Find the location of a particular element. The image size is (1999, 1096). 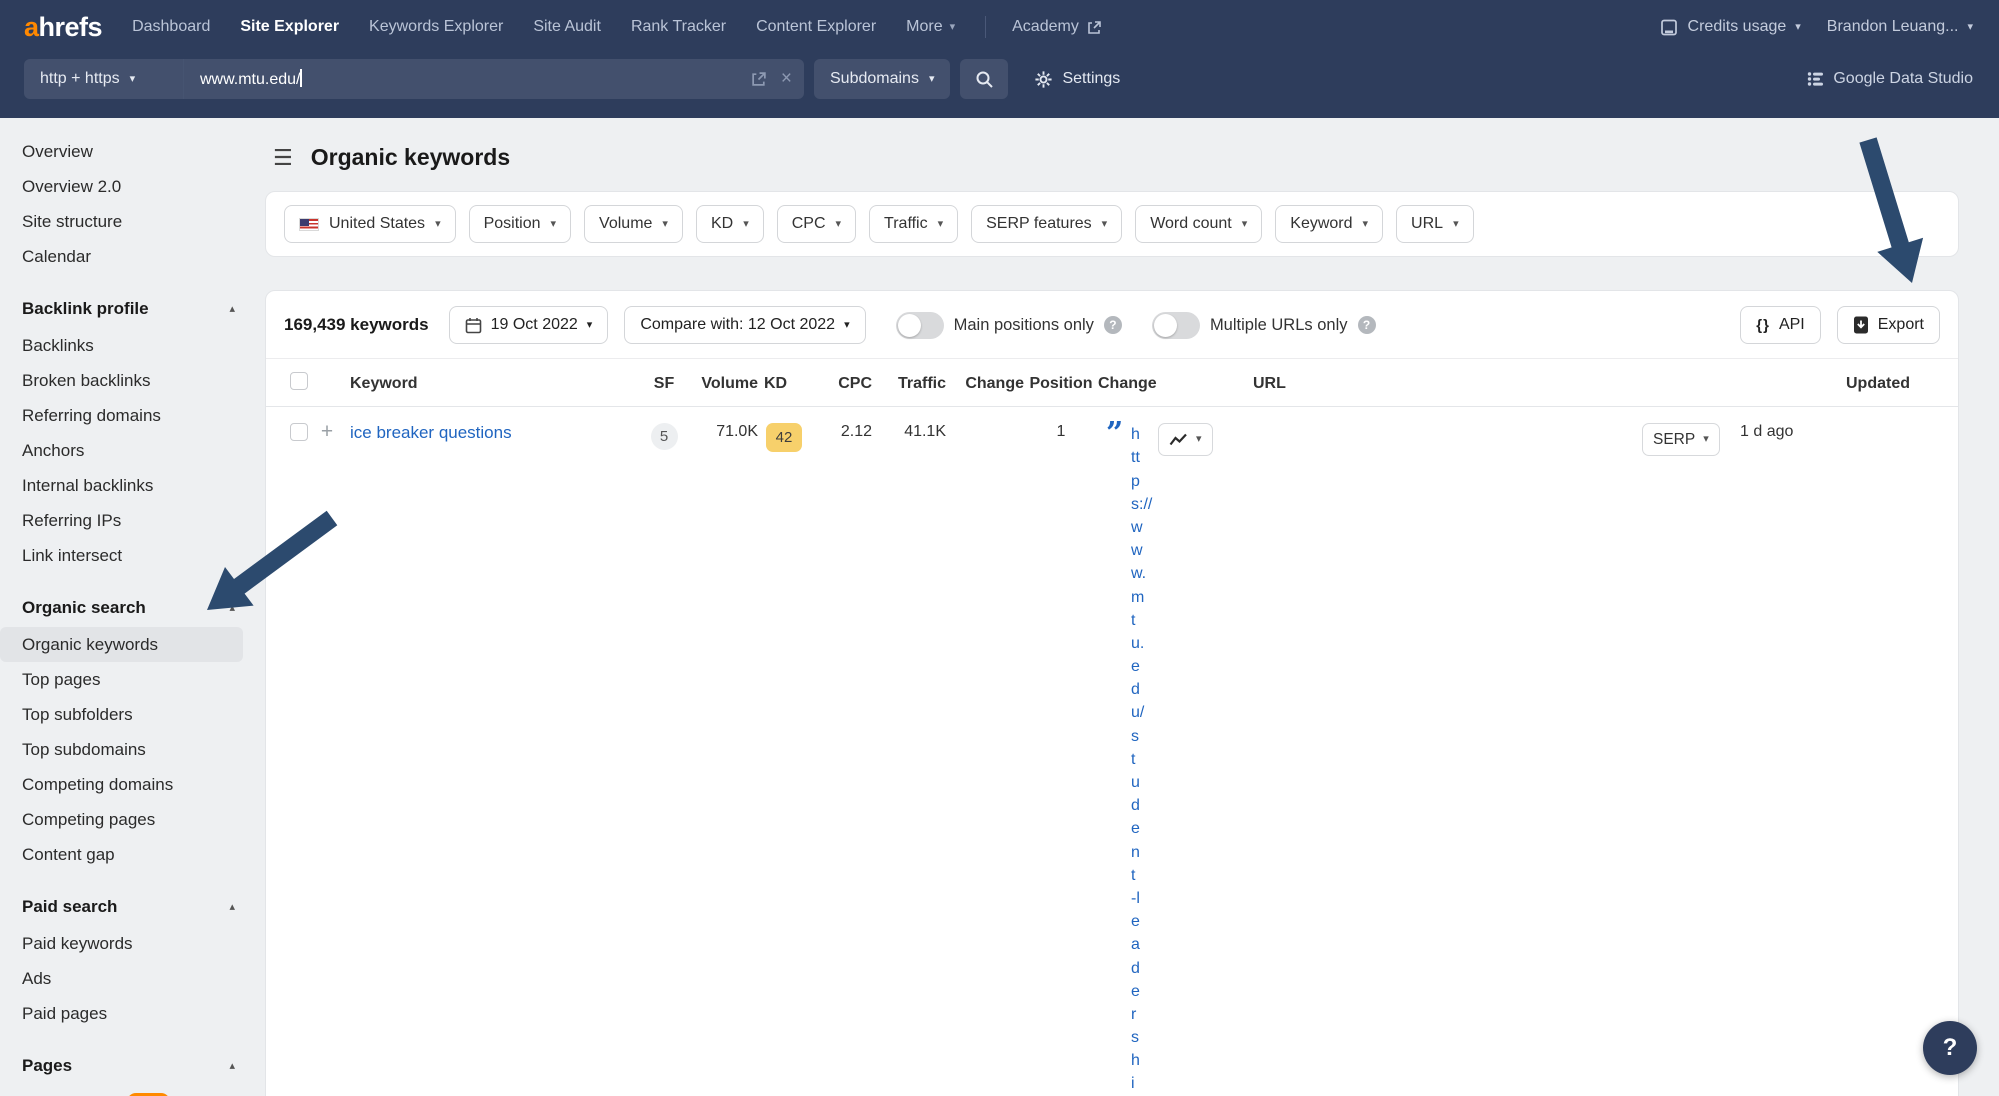

filter-dropdown: KD ▾ is located at coordinates (729, 224).